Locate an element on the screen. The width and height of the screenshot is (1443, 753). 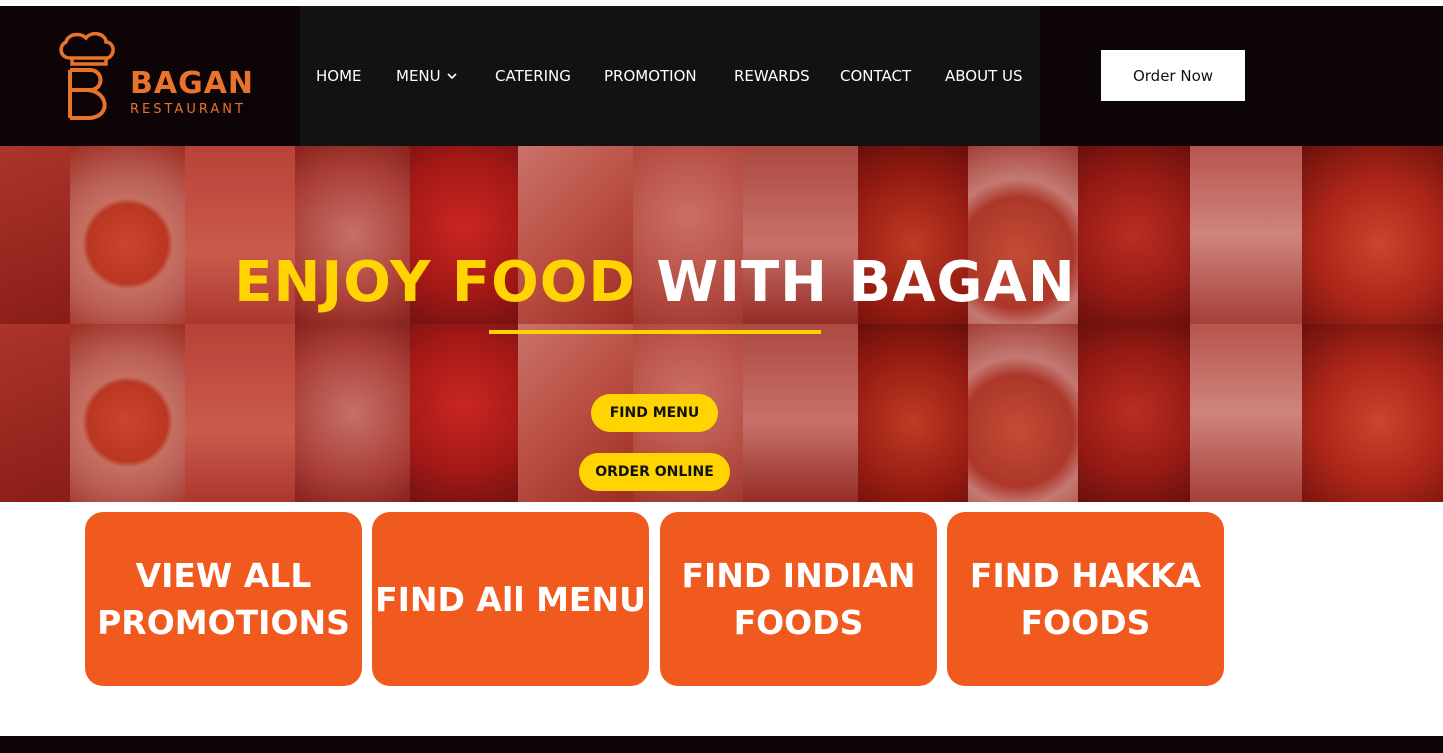
card-label: FIND INDIAN FOODS is located at coordinates (798, 599).